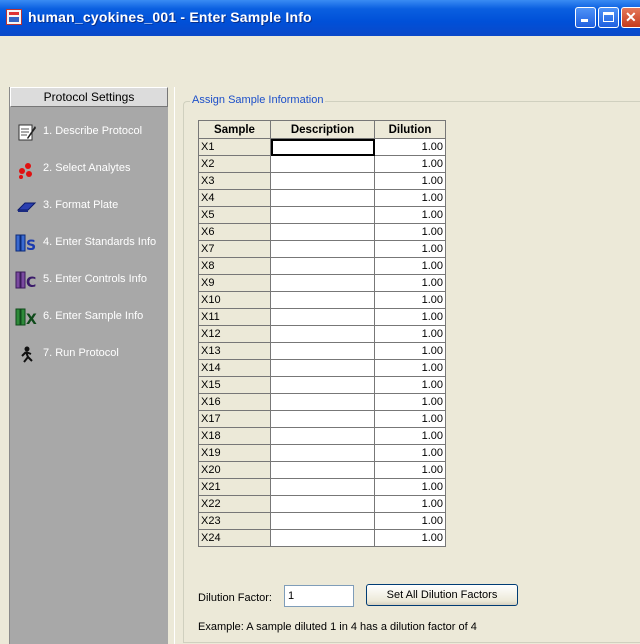 The height and width of the screenshot is (644, 640). I want to click on table-row: X13 1.00, so click(322, 351).